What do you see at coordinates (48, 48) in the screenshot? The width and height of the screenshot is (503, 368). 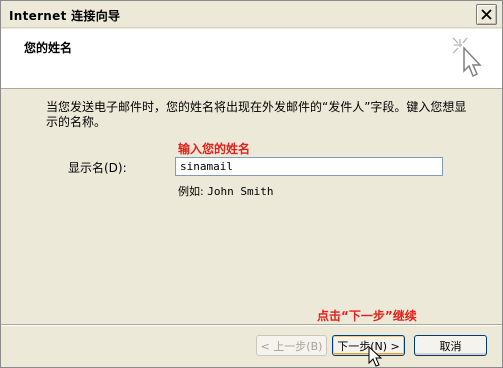 I see `page-title: 您的姓名` at bounding box center [48, 48].